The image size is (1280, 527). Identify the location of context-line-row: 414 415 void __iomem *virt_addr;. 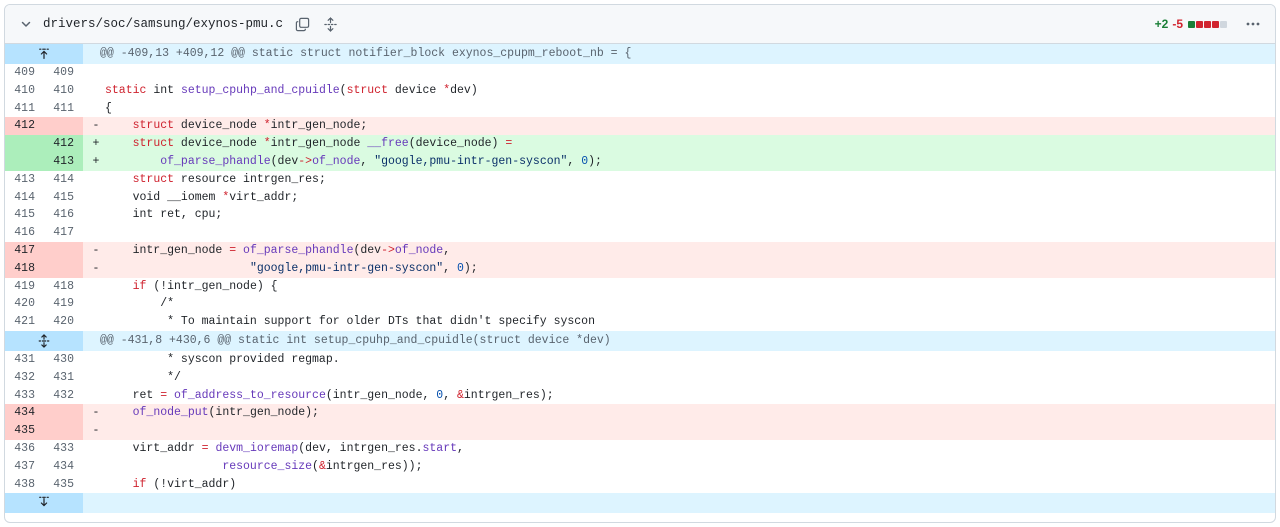
(640, 197).